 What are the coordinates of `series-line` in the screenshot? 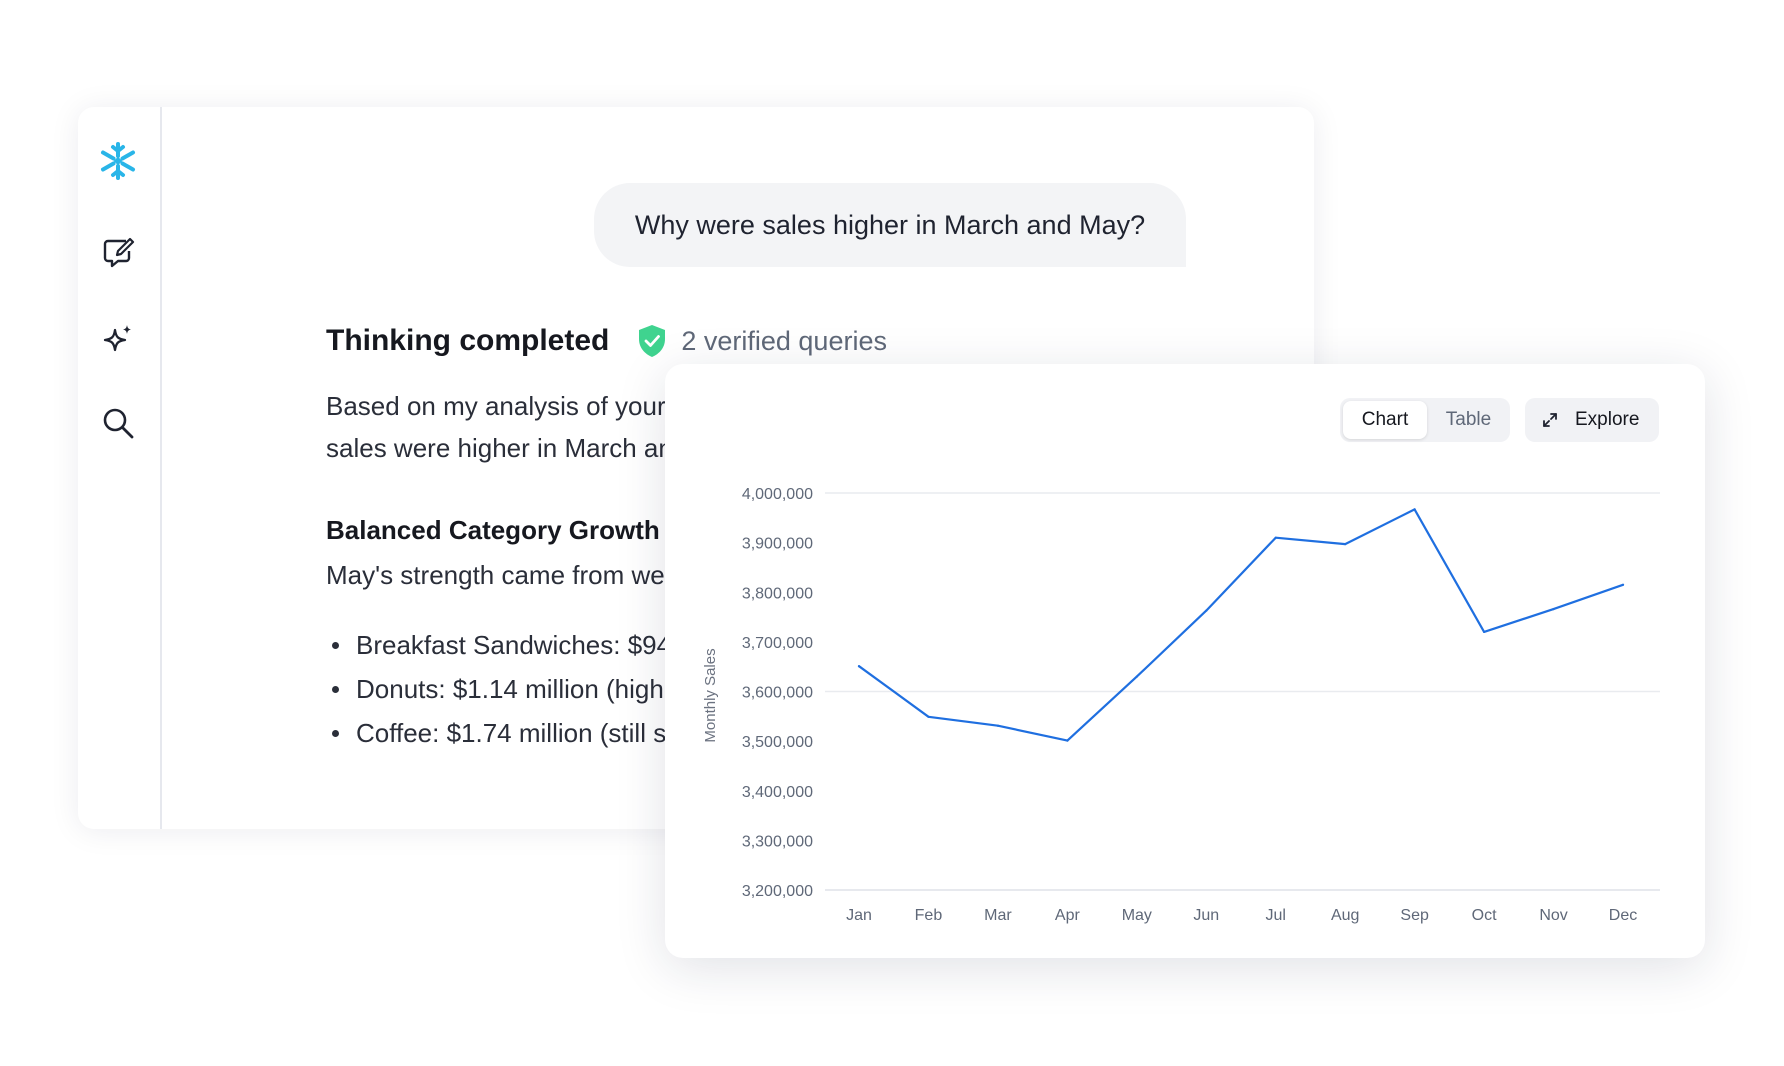 It's located at (1241, 625).